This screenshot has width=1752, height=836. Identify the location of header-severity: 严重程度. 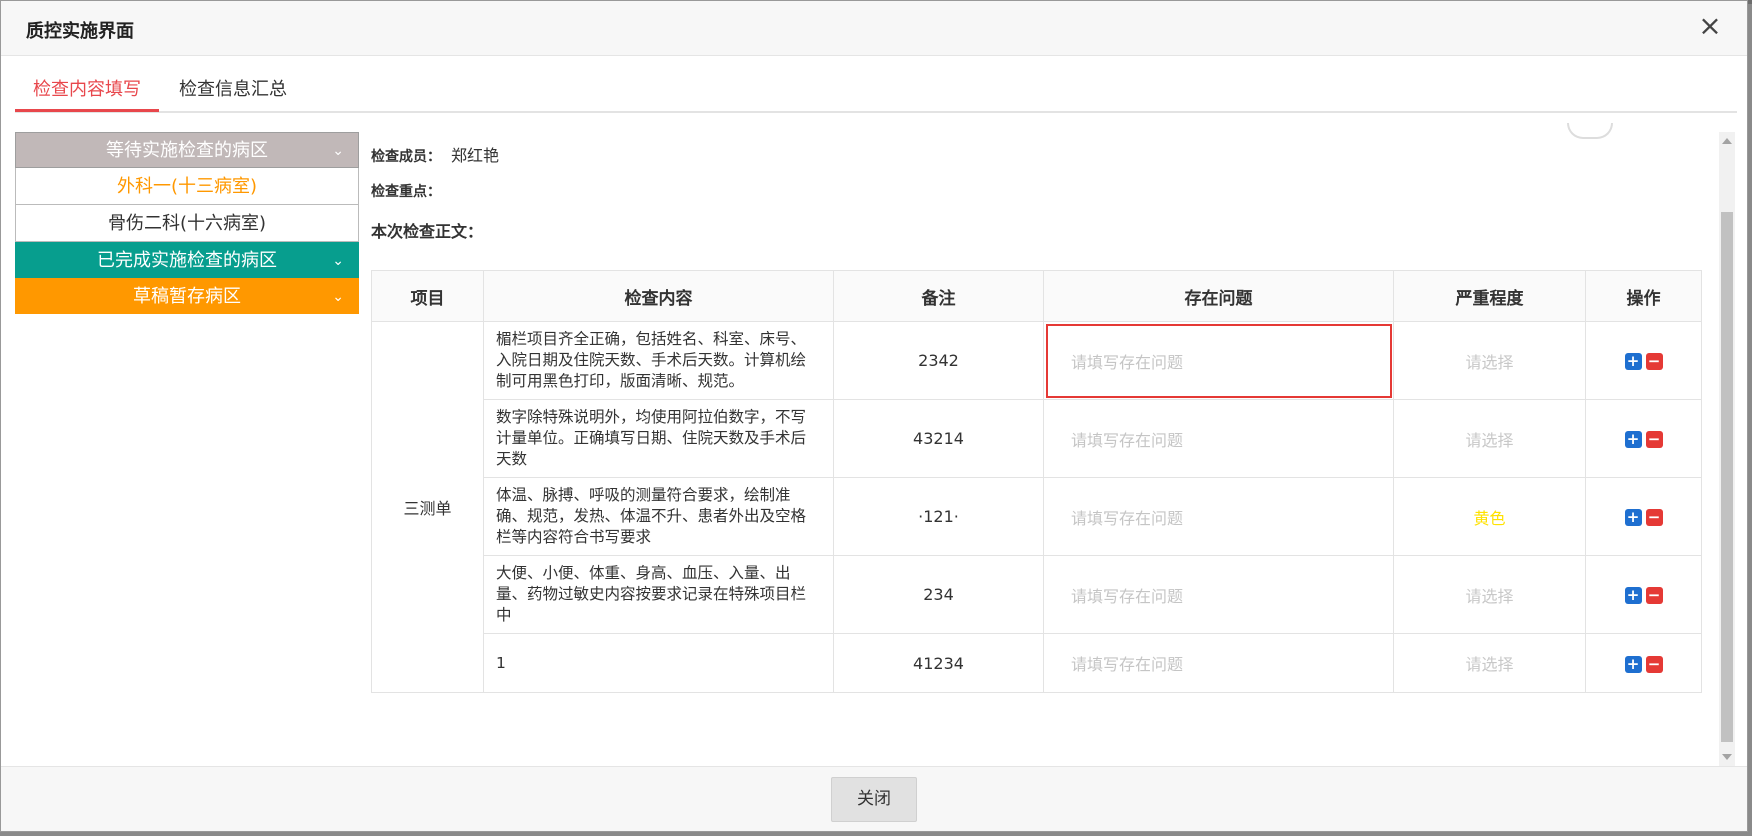
(1489, 296).